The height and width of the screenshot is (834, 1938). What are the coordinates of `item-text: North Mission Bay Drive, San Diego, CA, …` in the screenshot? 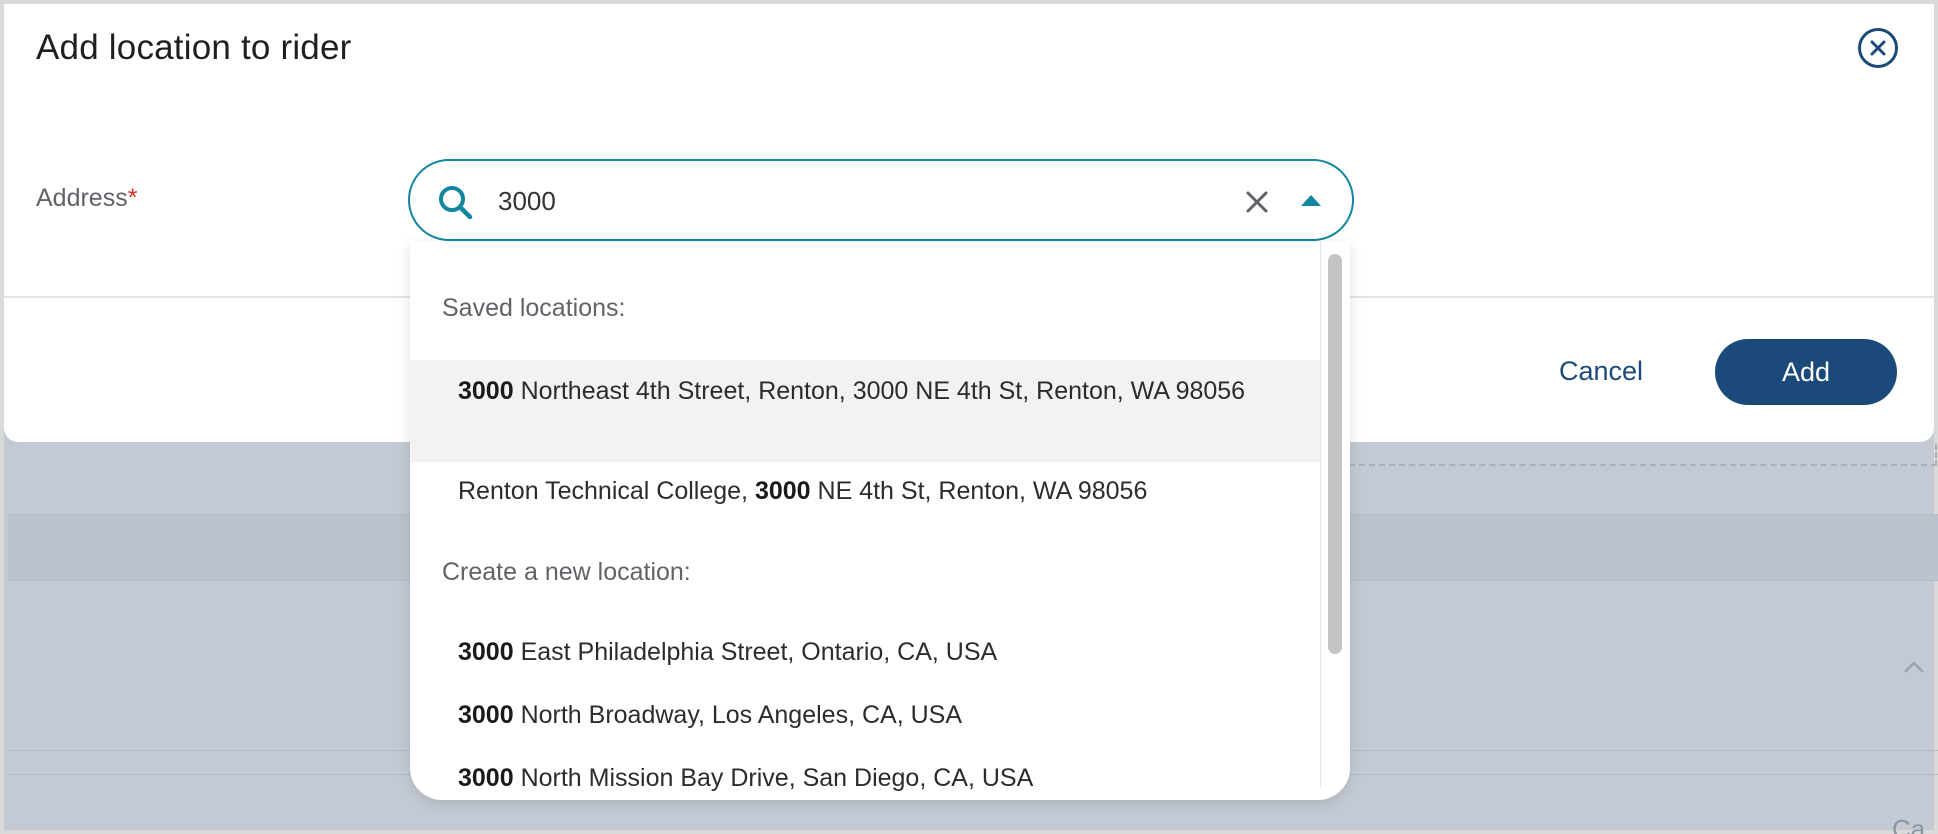 It's located at (773, 778).